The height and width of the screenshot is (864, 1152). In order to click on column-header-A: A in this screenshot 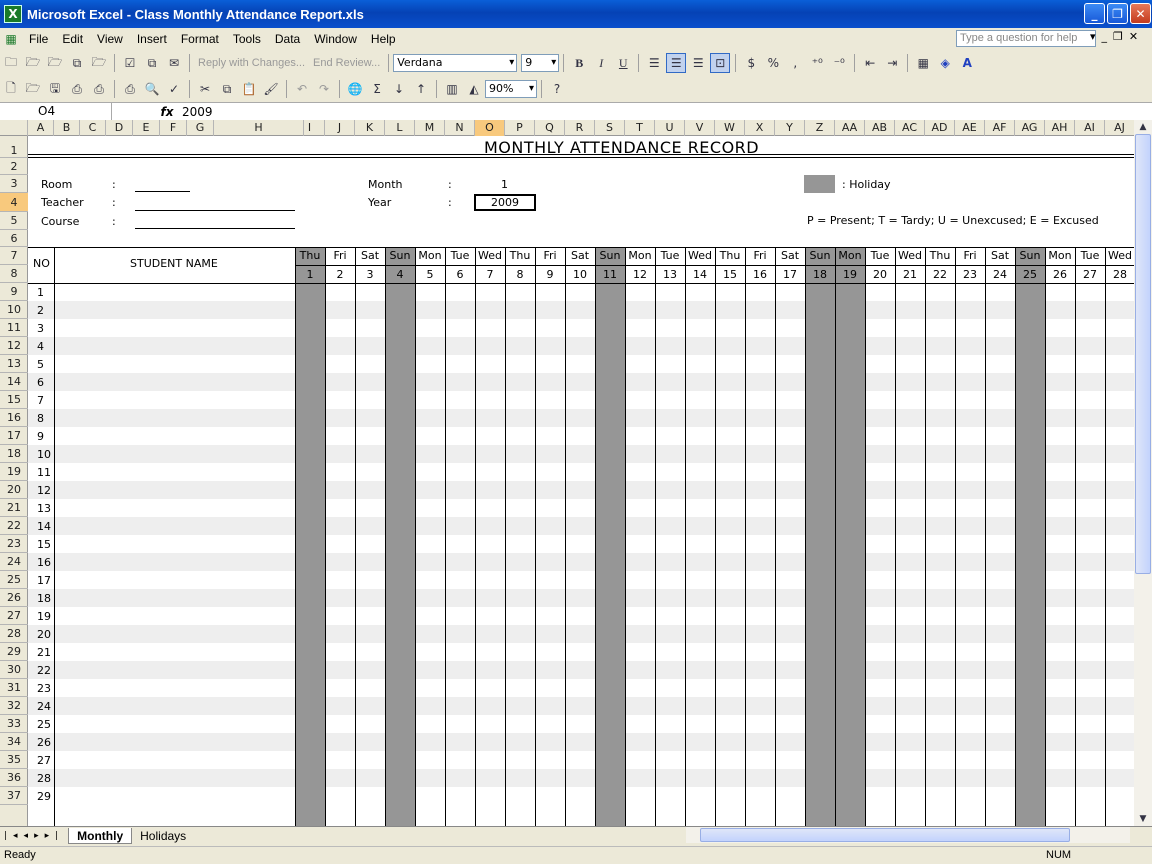, I will do `click(41, 128)`.